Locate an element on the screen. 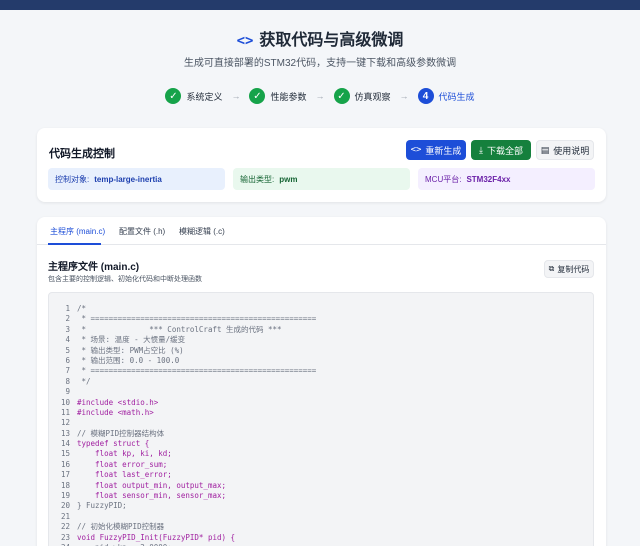 This screenshot has width=640, height=546. line-text: /* is located at coordinates (82, 308).